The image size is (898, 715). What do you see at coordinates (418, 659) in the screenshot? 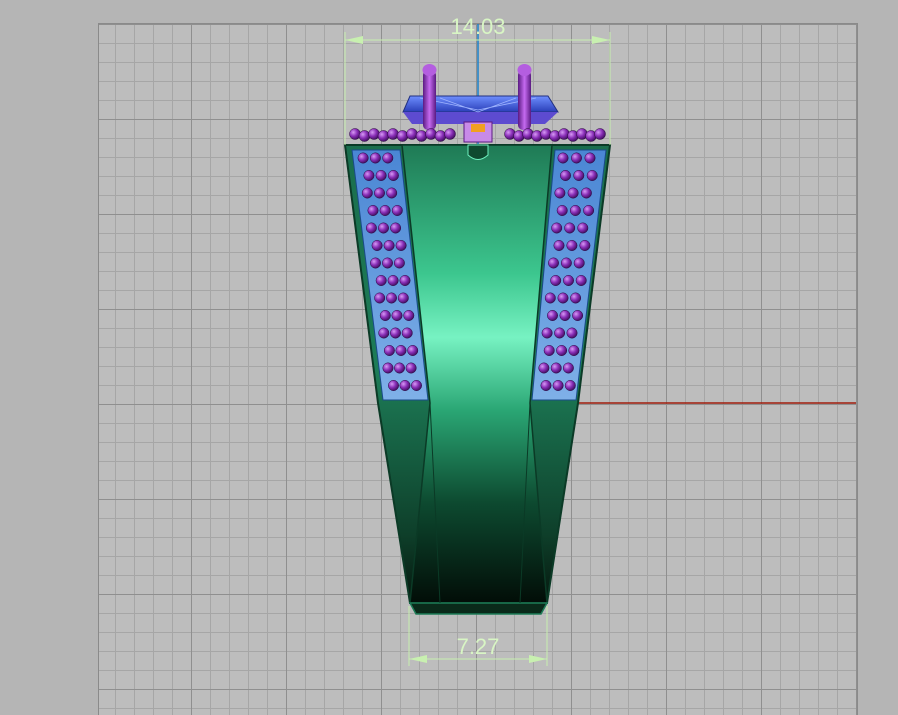
I see `dim-bottom-arrow-left` at bounding box center [418, 659].